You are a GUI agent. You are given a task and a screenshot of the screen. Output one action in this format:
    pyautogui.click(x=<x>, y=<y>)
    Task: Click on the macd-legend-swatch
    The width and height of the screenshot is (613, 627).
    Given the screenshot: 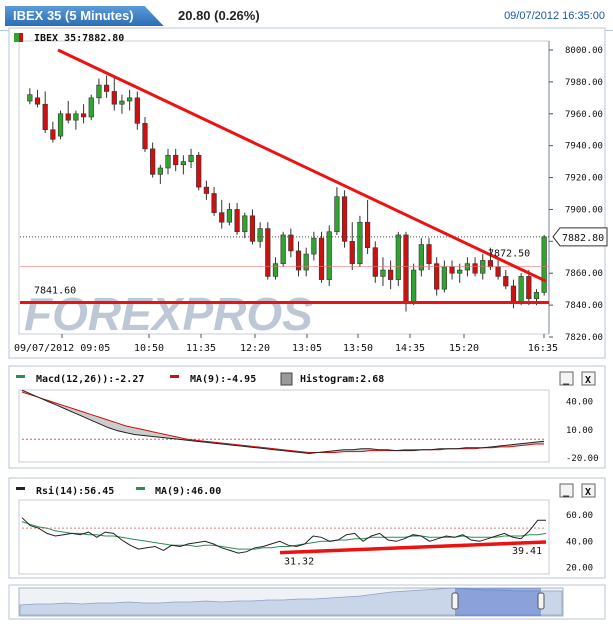 What is the action you would take?
    pyautogui.click(x=20, y=376)
    